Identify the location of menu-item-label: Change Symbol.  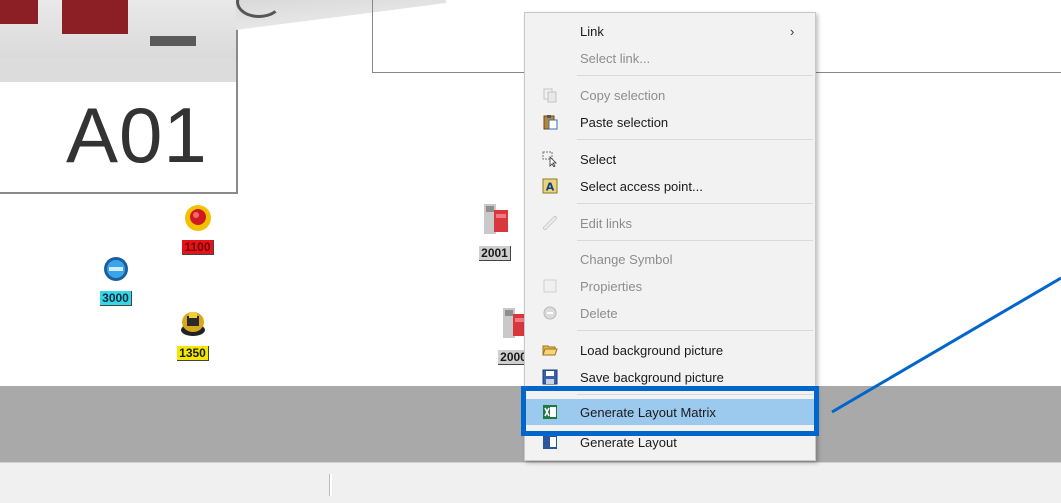
(626, 259).